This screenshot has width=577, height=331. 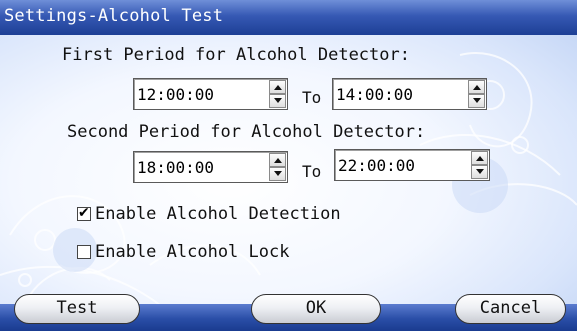 I want to click on first-period-to-field: 14:00:00, so click(x=409, y=94).